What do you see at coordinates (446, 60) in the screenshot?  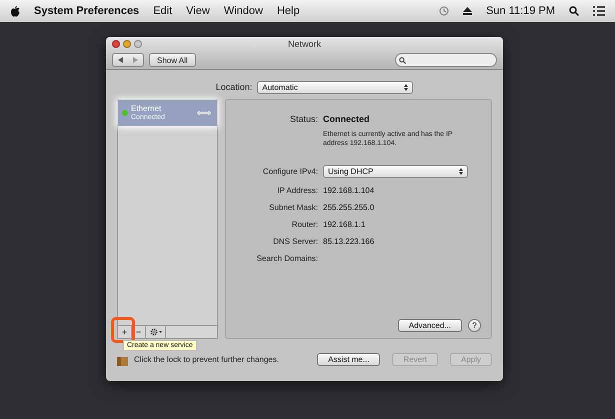 I see `search-field` at bounding box center [446, 60].